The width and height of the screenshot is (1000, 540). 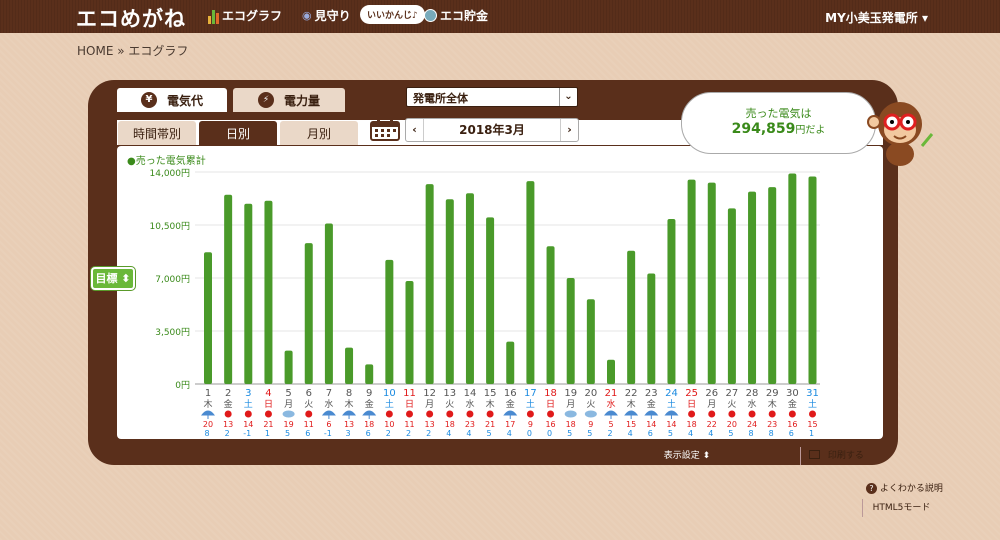 What do you see at coordinates (450, 424) in the screenshot?
I see `high-temp-label: 18` at bounding box center [450, 424].